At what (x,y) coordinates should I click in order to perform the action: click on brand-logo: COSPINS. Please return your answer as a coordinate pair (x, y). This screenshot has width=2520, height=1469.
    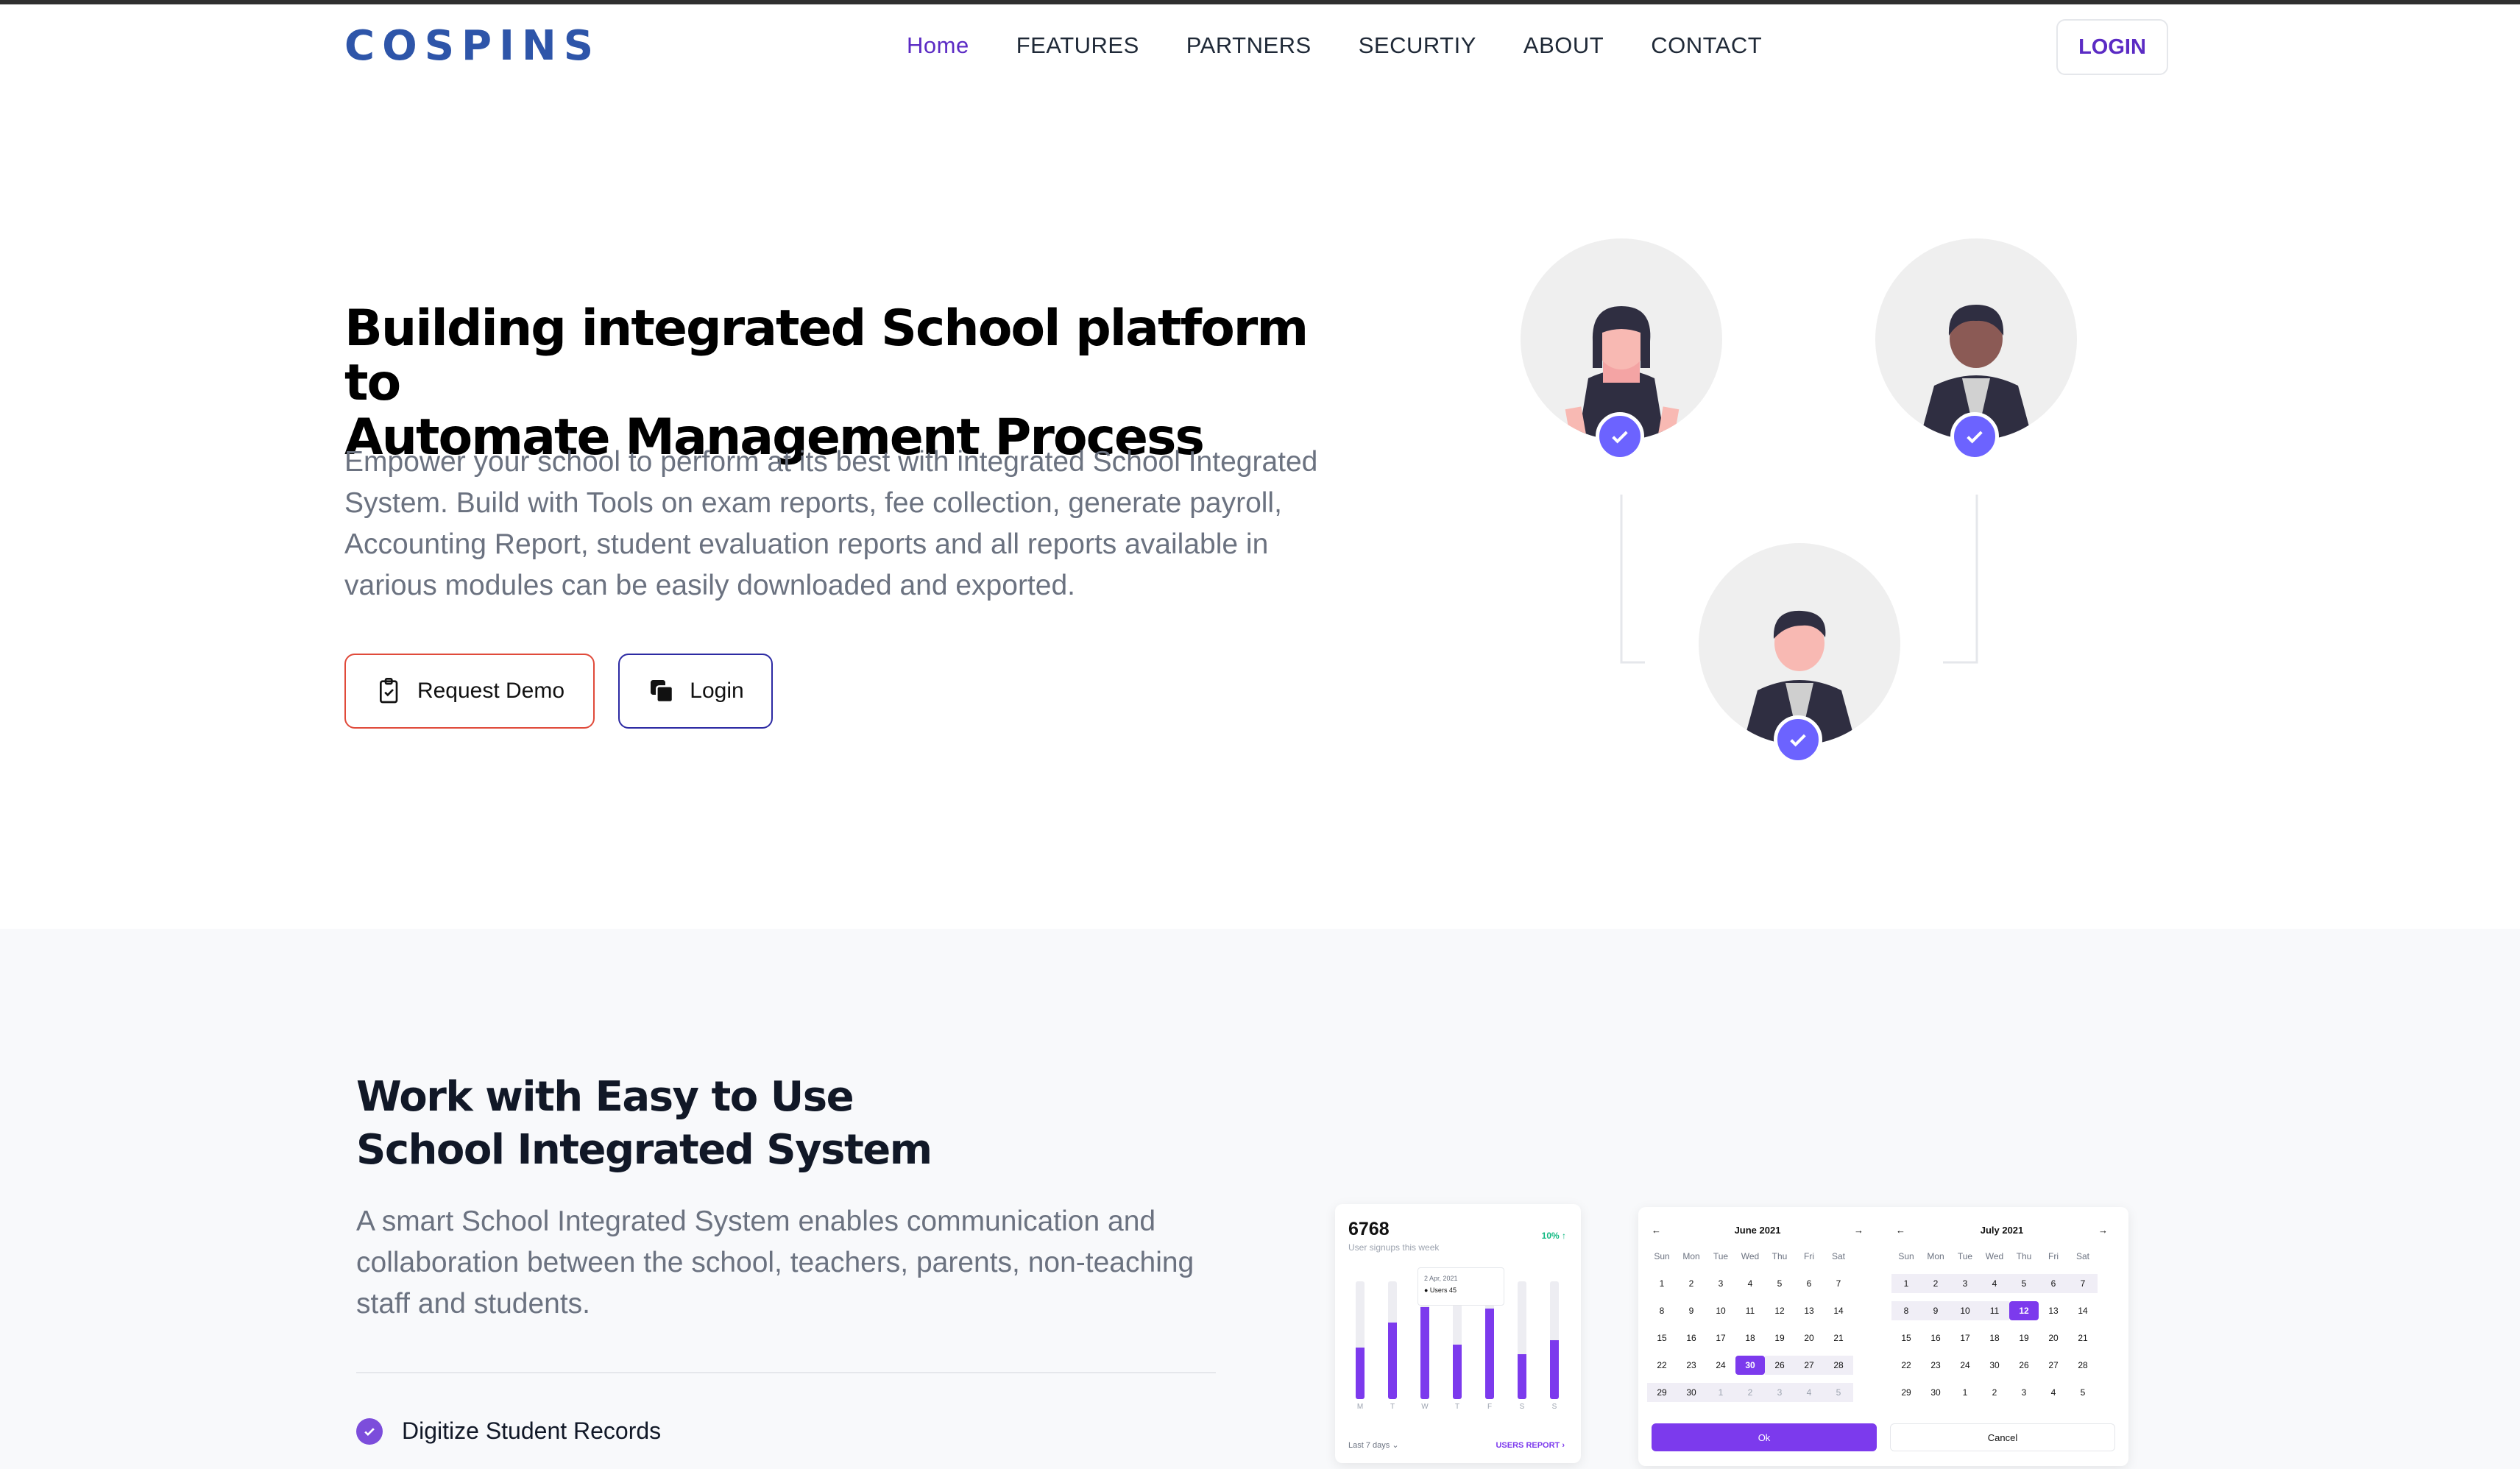
    Looking at the image, I should click on (473, 46).